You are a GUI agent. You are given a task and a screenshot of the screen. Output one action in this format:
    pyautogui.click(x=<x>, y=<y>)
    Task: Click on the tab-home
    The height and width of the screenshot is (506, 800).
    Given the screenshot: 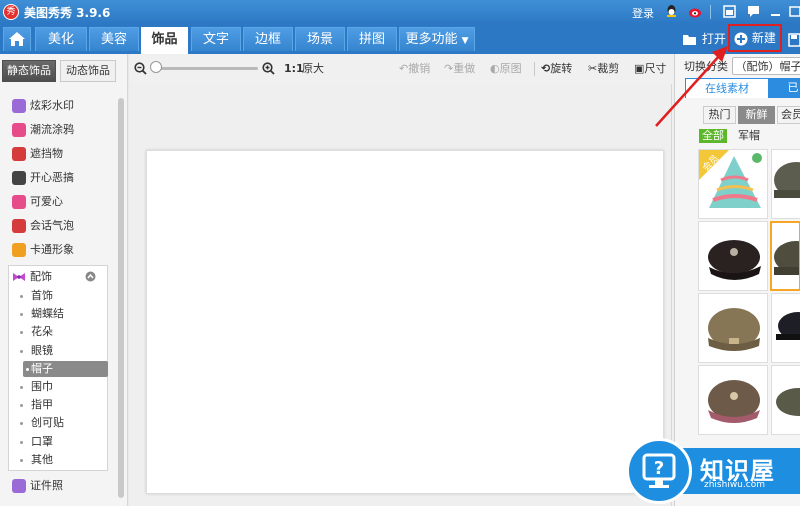 What is the action you would take?
    pyautogui.click(x=17, y=39)
    